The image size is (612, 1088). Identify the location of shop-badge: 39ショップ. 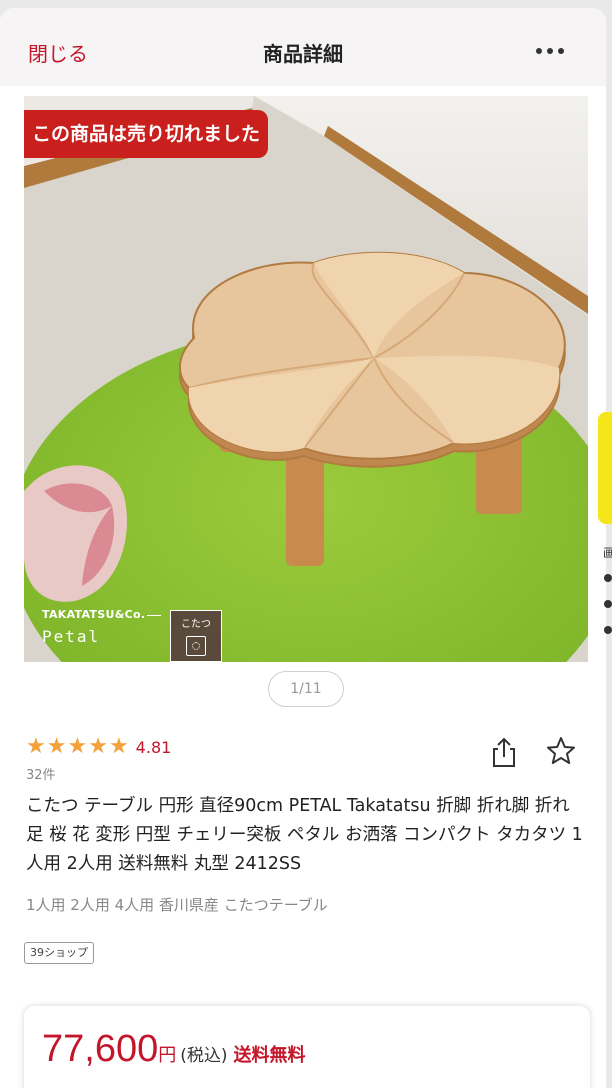
(59, 953).